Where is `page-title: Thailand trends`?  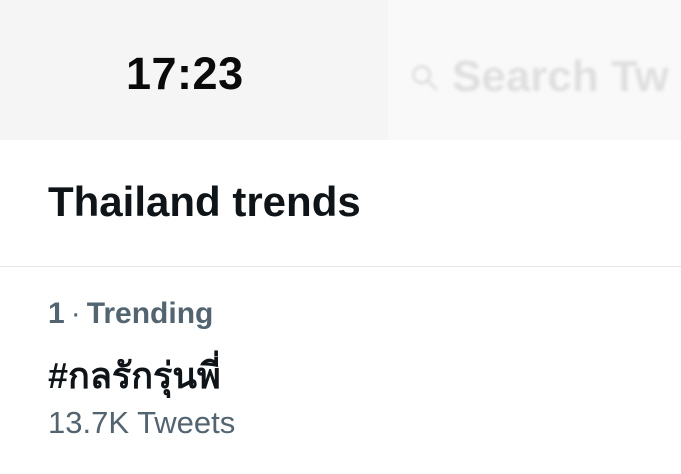
page-title: Thailand trends is located at coordinates (204, 201).